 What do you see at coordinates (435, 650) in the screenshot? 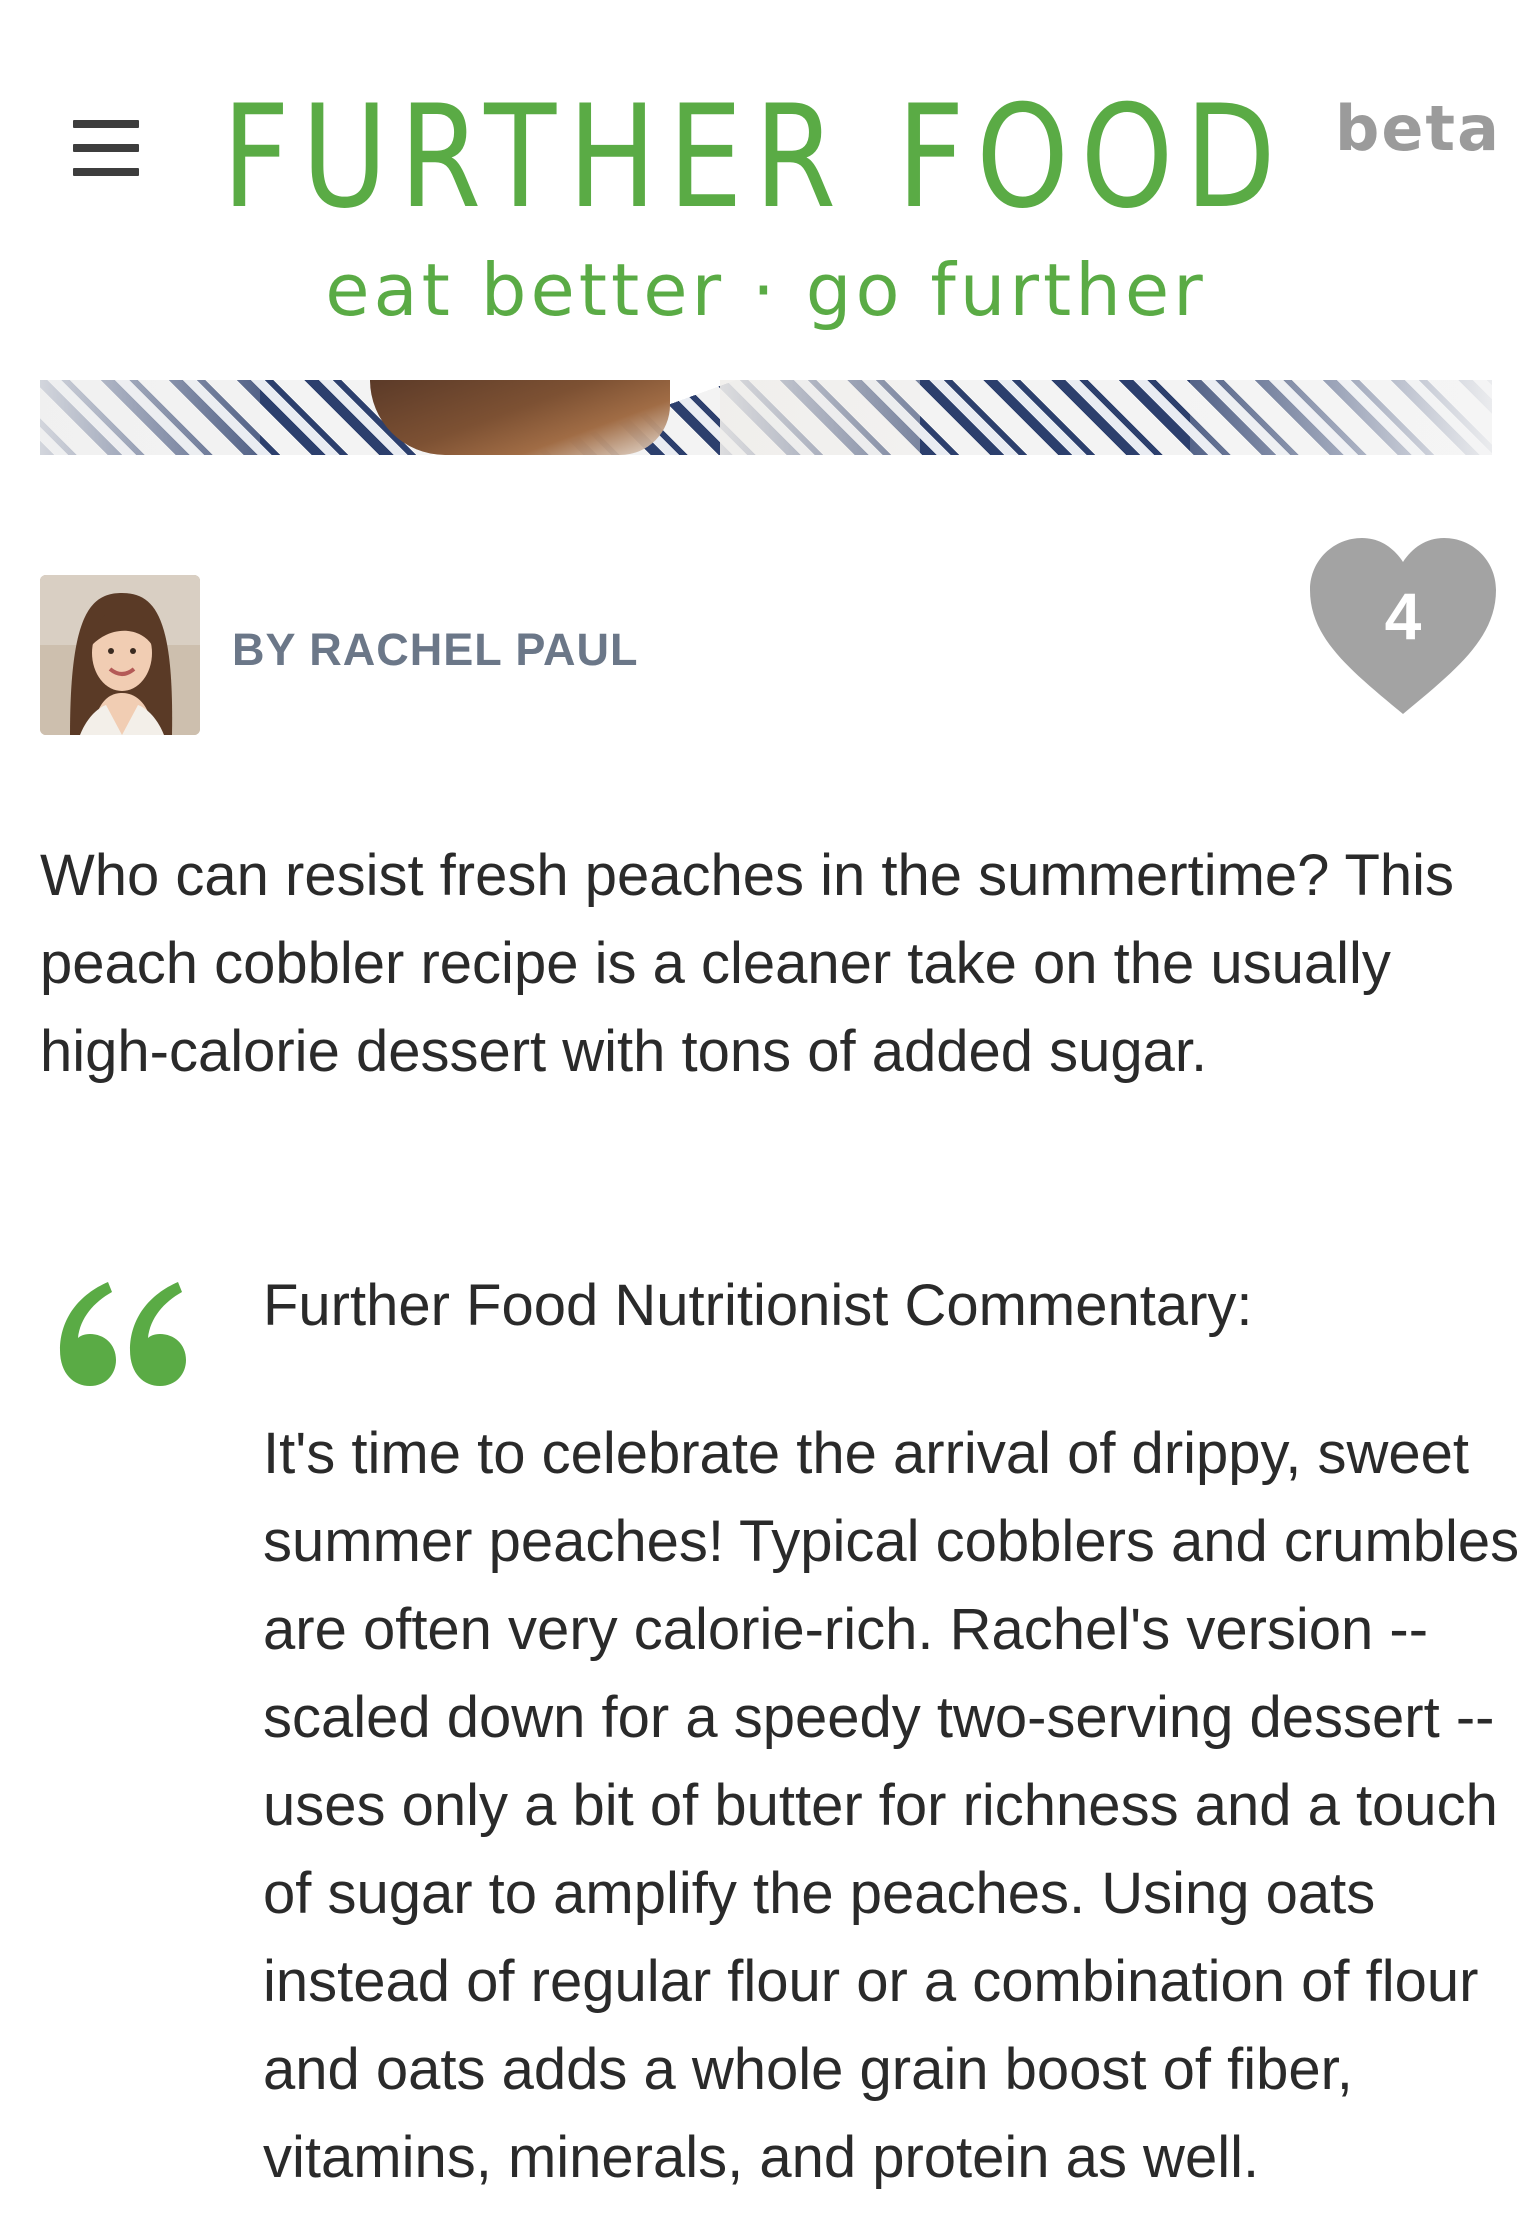
I see `author-byline: BY RACHEL PAUL` at bounding box center [435, 650].